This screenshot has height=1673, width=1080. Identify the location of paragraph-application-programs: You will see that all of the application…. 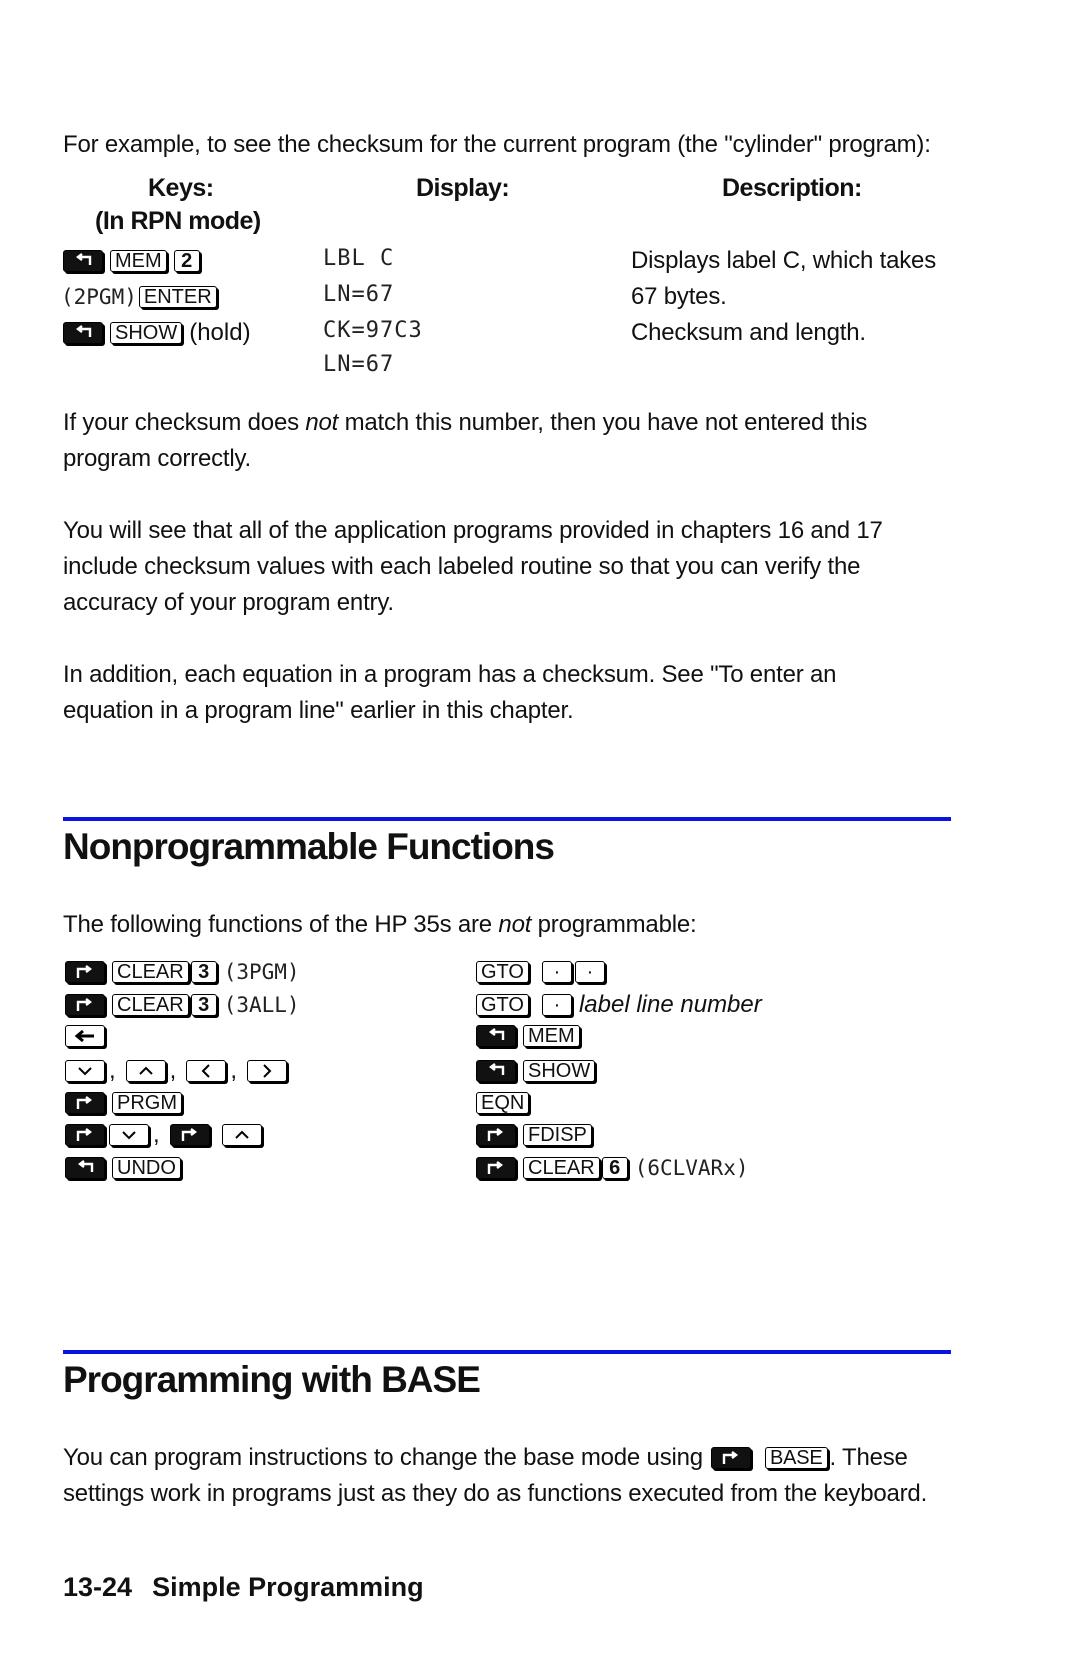
(473, 567).